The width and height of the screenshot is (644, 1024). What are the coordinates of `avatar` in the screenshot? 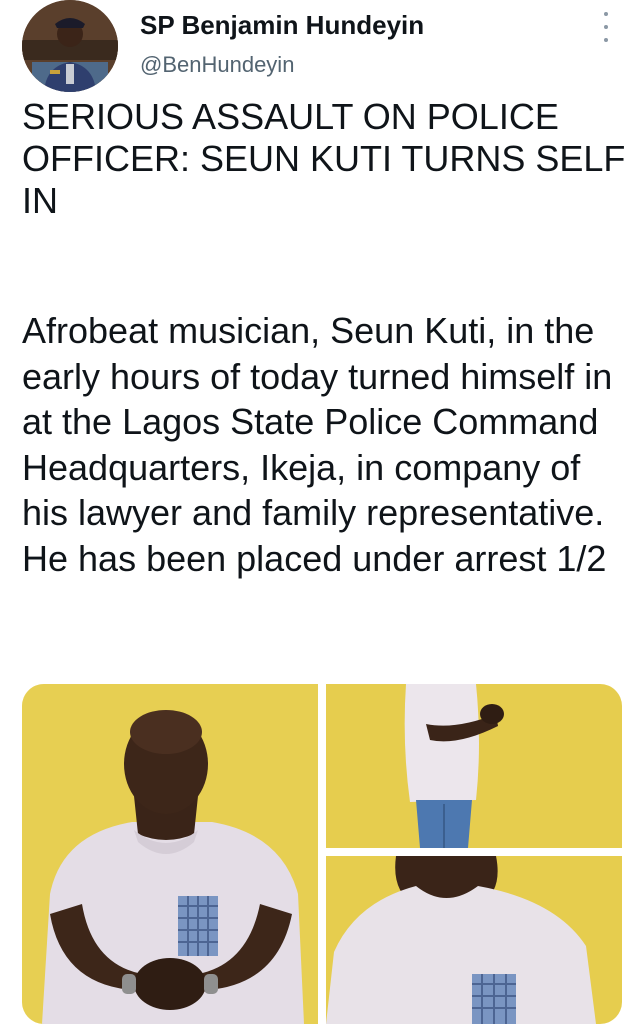 It's located at (70, 46).